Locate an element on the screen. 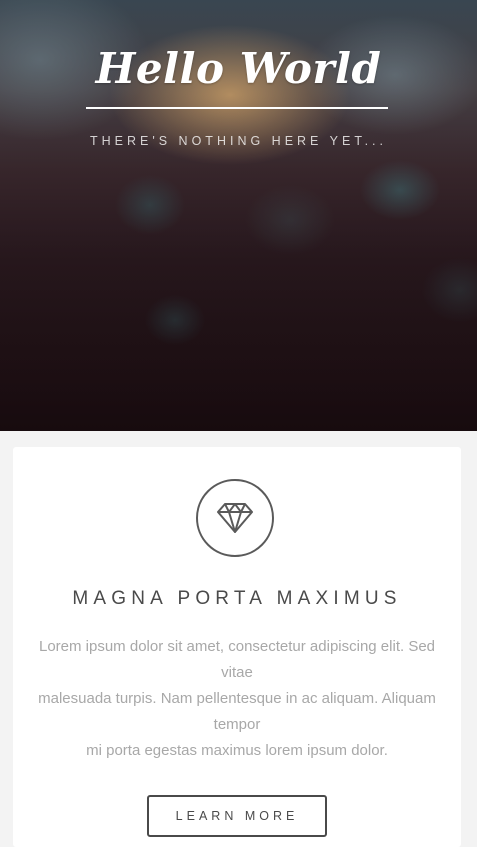 This screenshot has width=477, height=847. diamond-icon is located at coordinates (235, 518).